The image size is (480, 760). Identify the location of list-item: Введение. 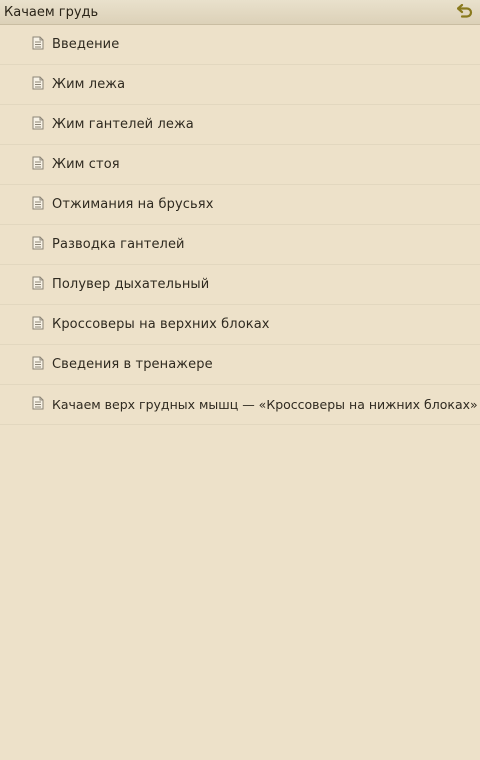
(240, 45).